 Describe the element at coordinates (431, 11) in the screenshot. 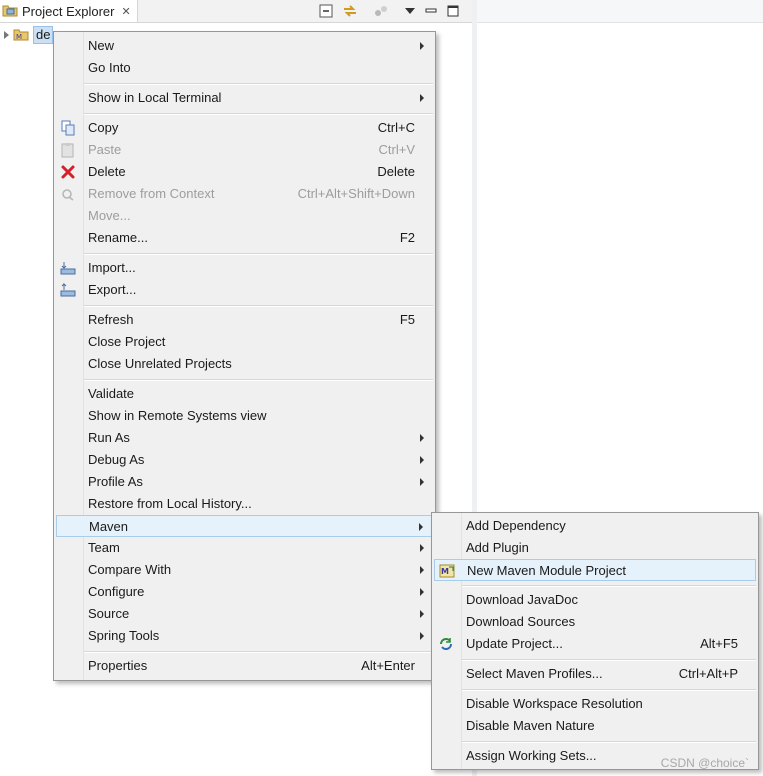

I see `minimize-icon` at that location.